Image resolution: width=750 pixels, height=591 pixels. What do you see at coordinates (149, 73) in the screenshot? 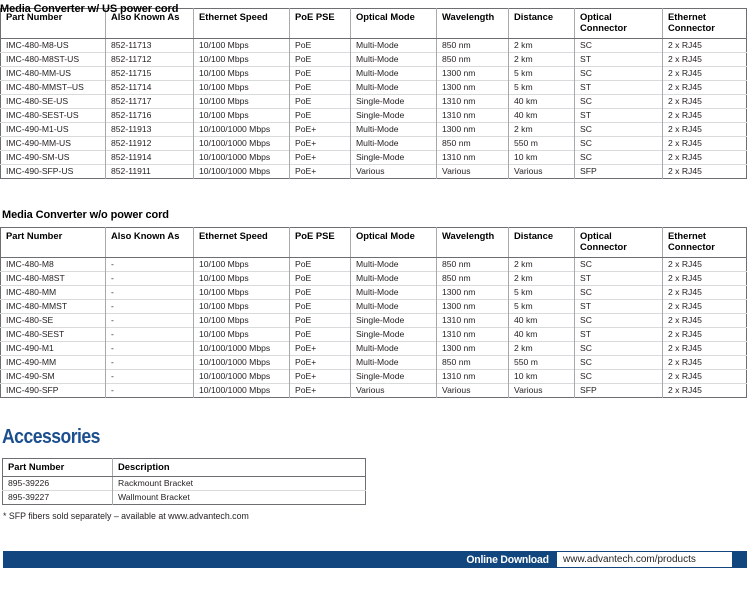
I see `table-cell: 852-11715` at bounding box center [149, 73].